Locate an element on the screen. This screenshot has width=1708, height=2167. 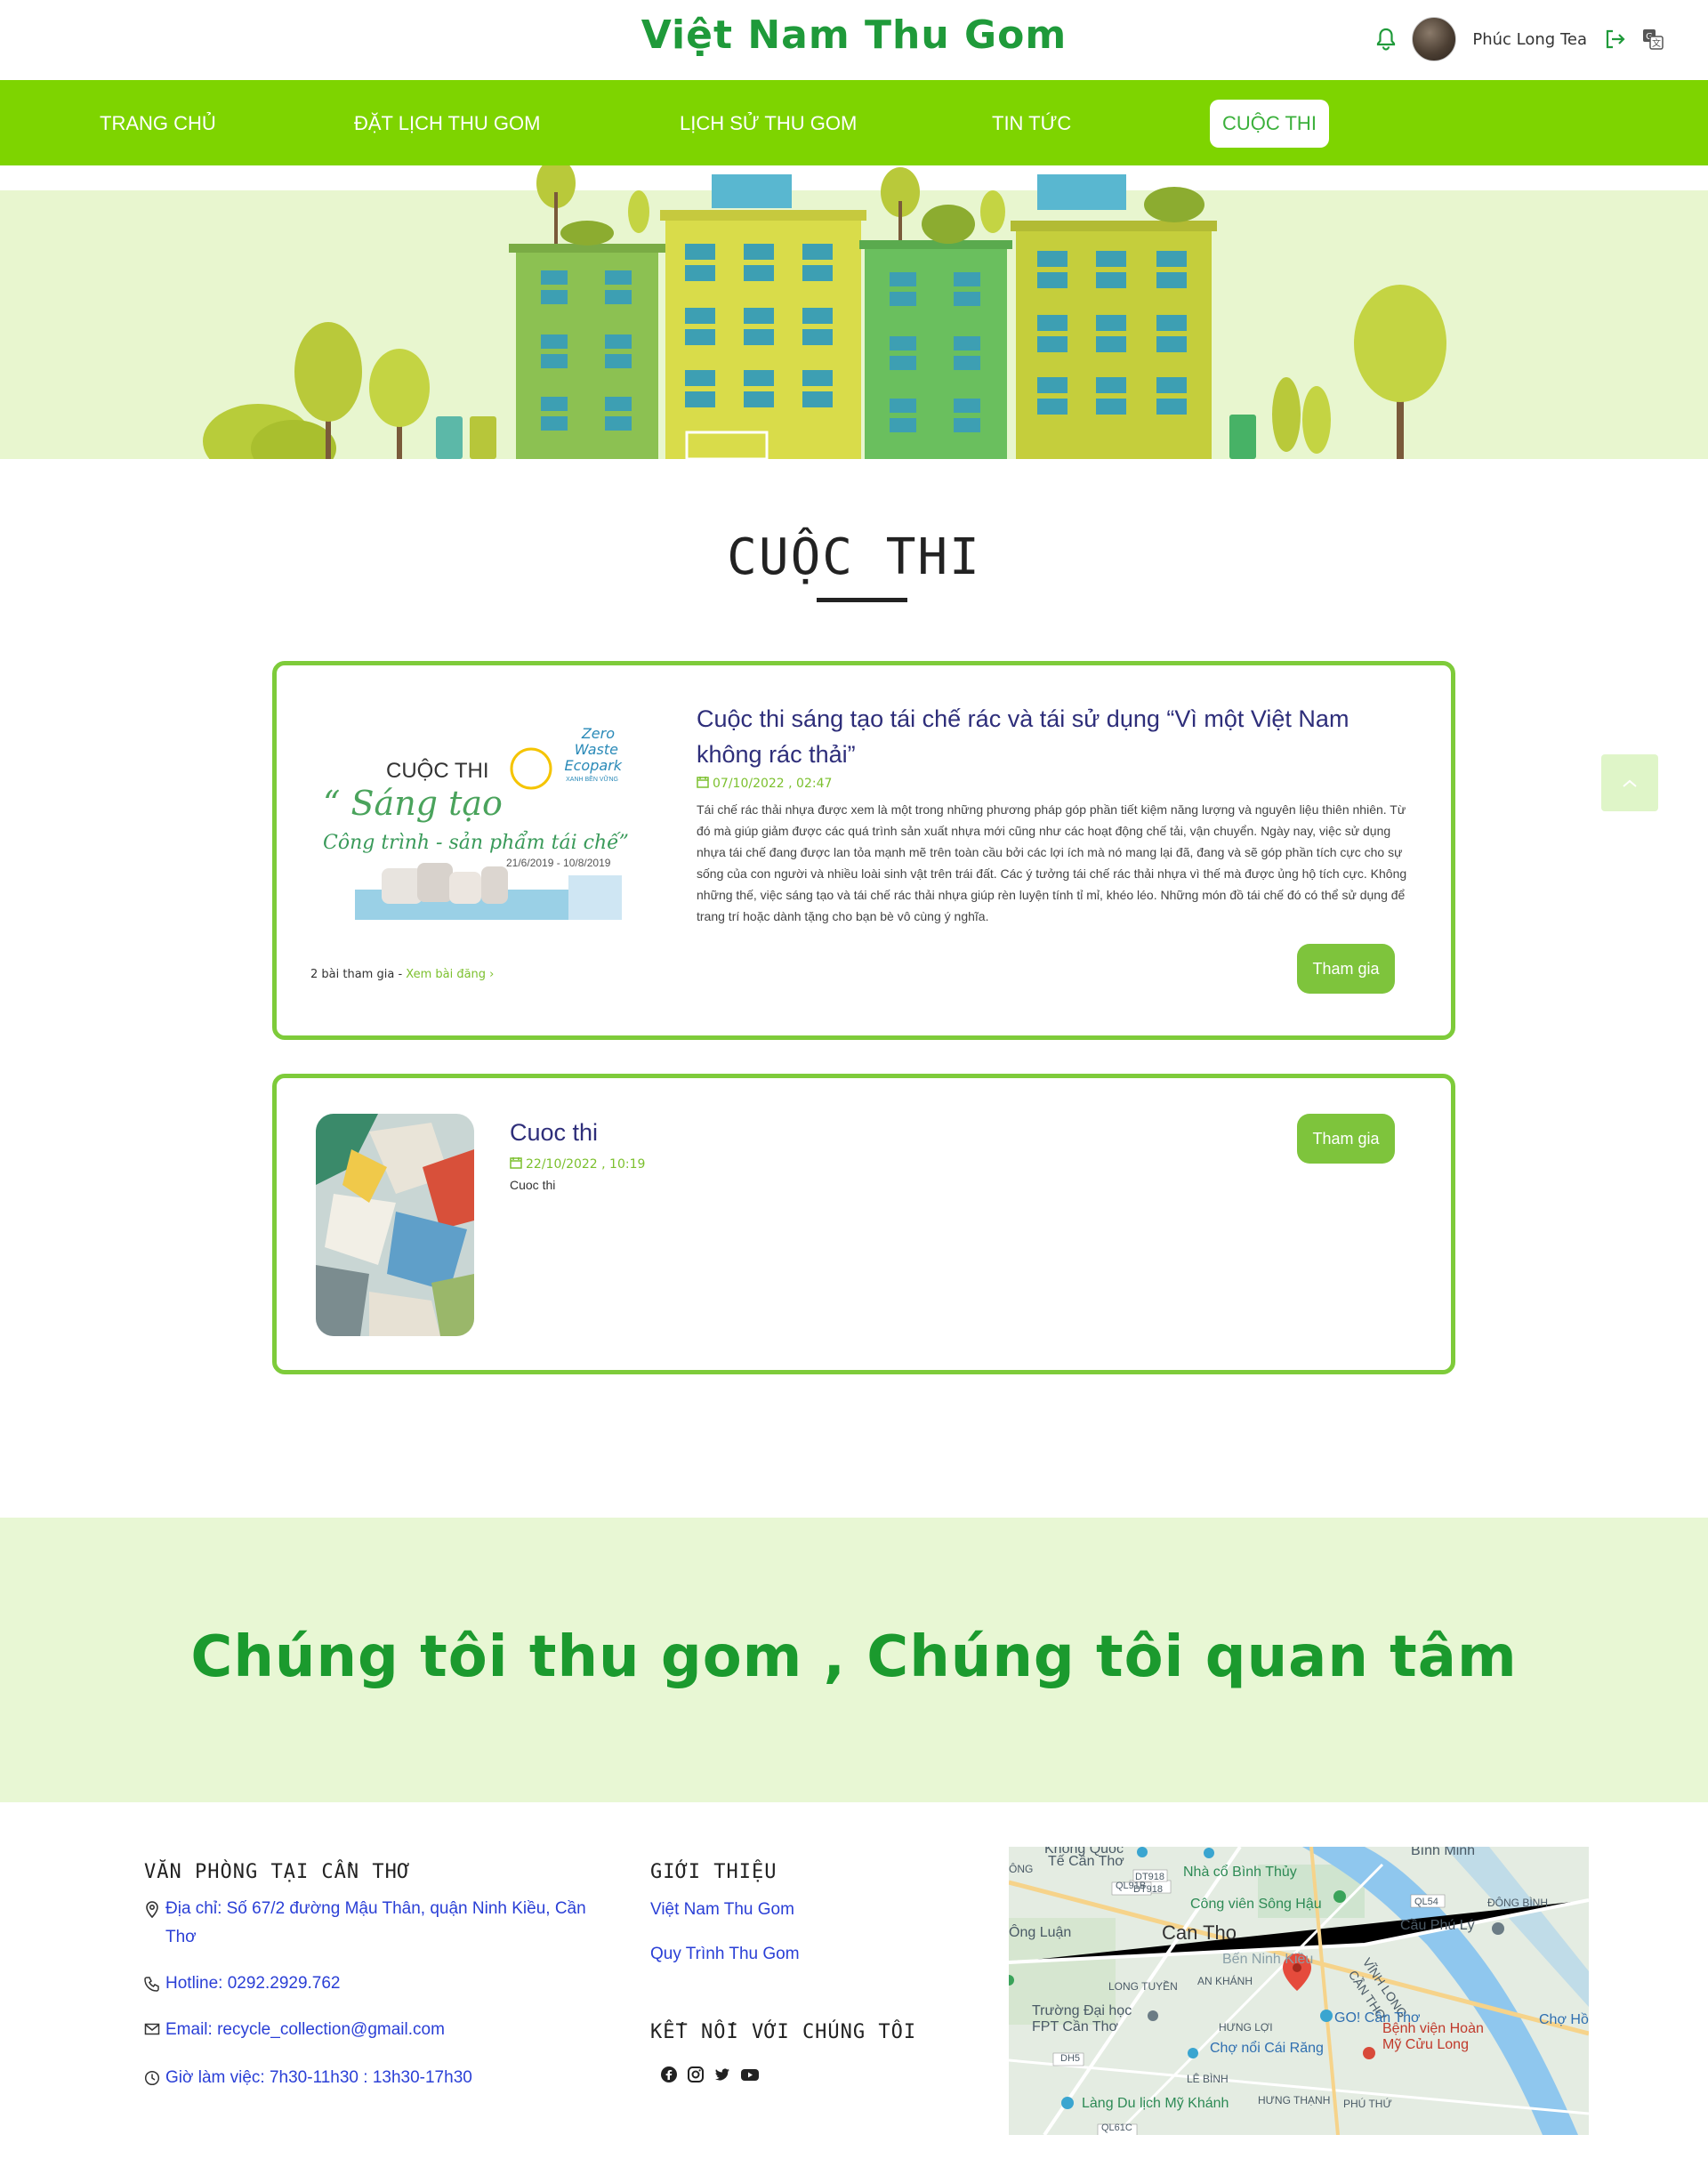
contest-date: 07/10/2022 , 02:47 is located at coordinates (764, 784).